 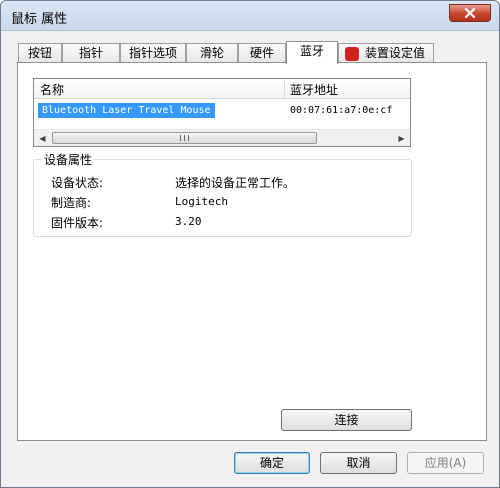 I want to click on column-divider, so click(x=284, y=89).